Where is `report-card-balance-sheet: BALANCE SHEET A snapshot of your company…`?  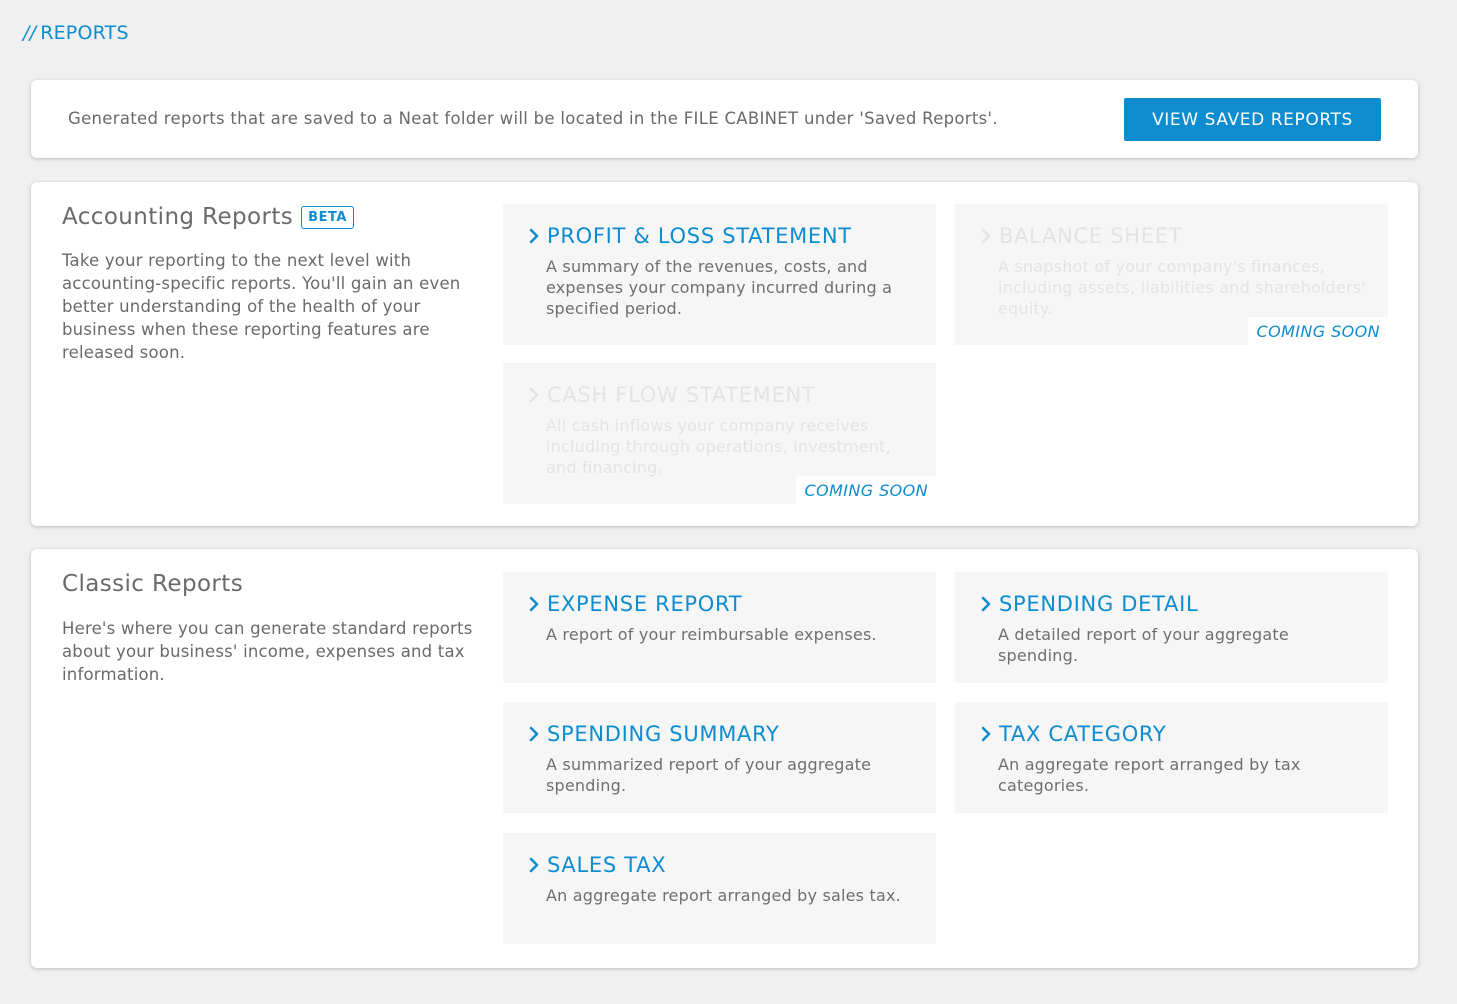 report-card-balance-sheet: BALANCE SHEET A snapshot of your company… is located at coordinates (1171, 274).